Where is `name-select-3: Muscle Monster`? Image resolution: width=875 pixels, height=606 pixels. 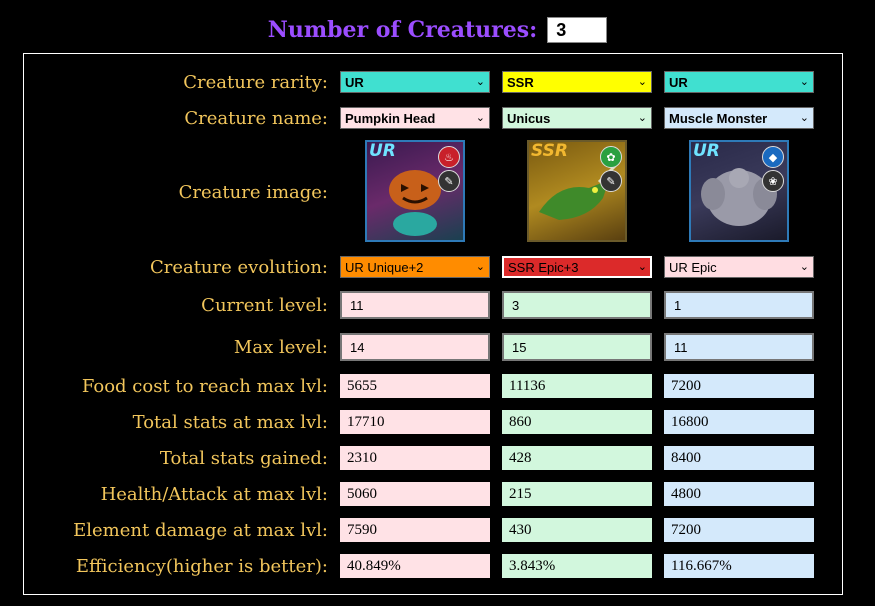
name-select-3: Muscle Monster is located at coordinates (739, 118).